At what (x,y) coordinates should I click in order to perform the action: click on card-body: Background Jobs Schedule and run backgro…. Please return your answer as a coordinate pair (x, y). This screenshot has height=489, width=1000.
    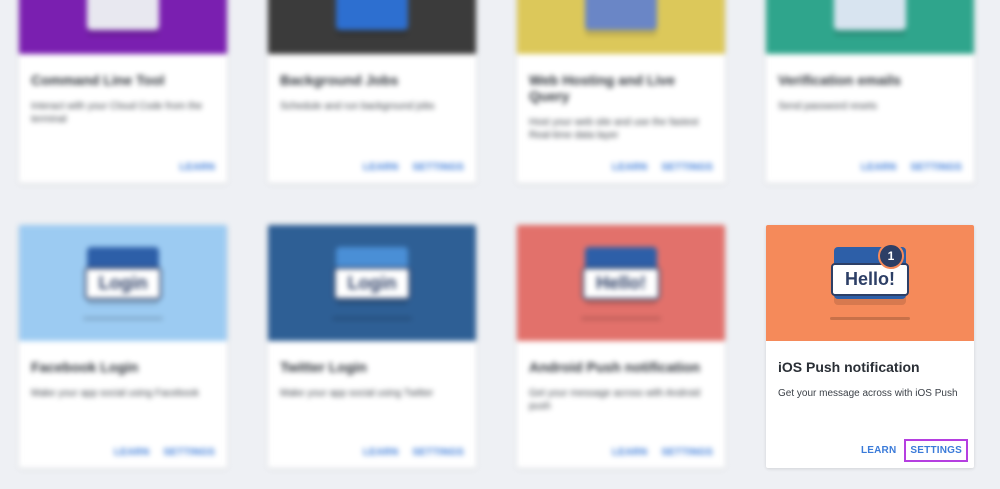
    Looking at the image, I should click on (372, 83).